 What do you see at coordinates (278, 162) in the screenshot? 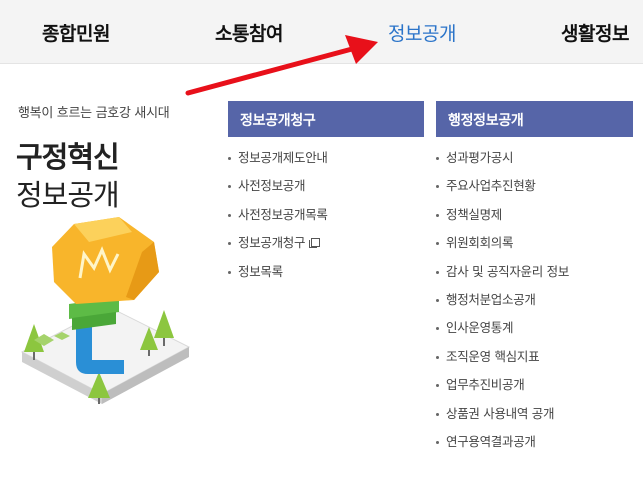
I see `menu-item-disclosure-guide: 정보공개제도안내` at bounding box center [278, 162].